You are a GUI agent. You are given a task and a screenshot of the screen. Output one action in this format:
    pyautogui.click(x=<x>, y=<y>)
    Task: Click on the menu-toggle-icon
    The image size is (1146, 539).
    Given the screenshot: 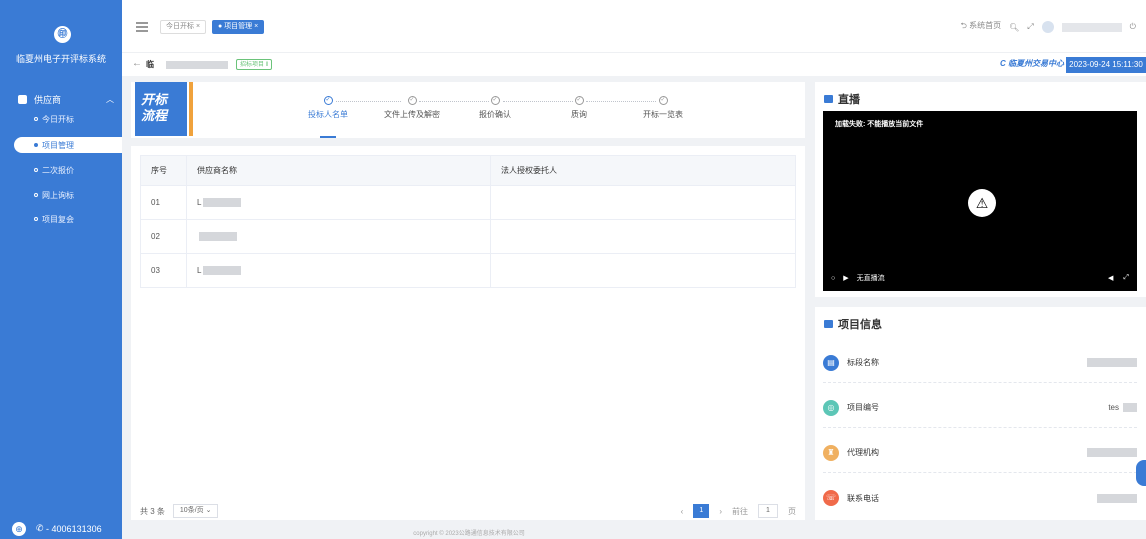 What is the action you would take?
    pyautogui.click(x=142, y=27)
    